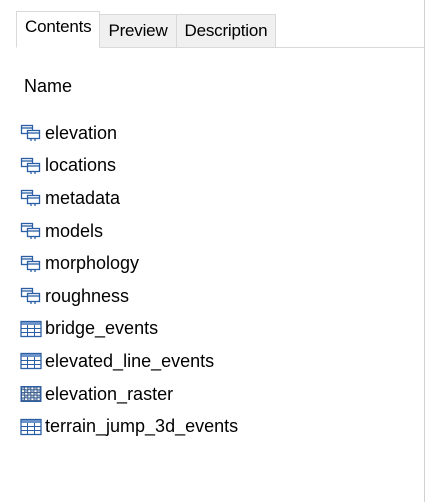 The image size is (425, 502). What do you see at coordinates (83, 197) in the screenshot?
I see `list-item-label: metadata` at bounding box center [83, 197].